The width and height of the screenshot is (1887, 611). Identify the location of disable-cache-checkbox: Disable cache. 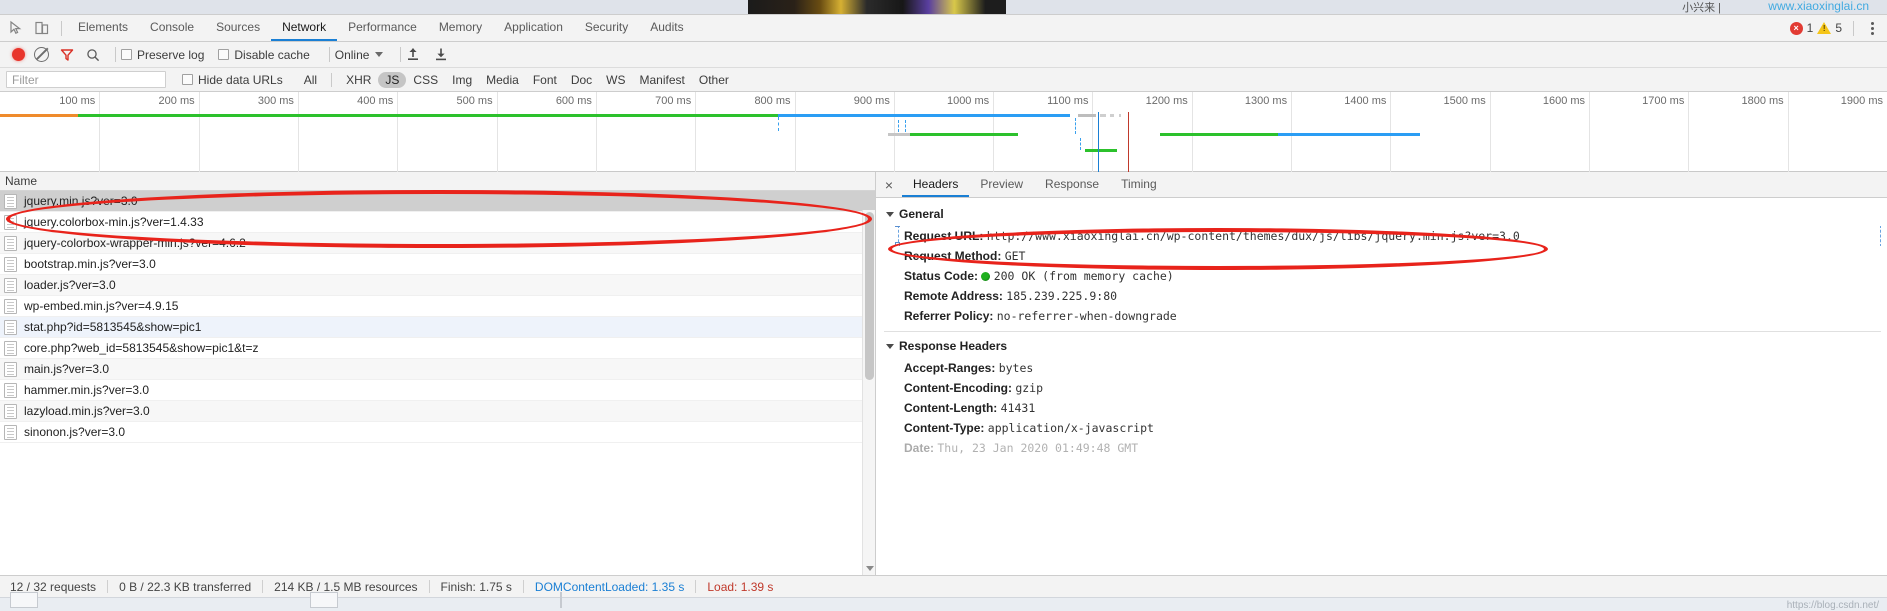
(264, 55).